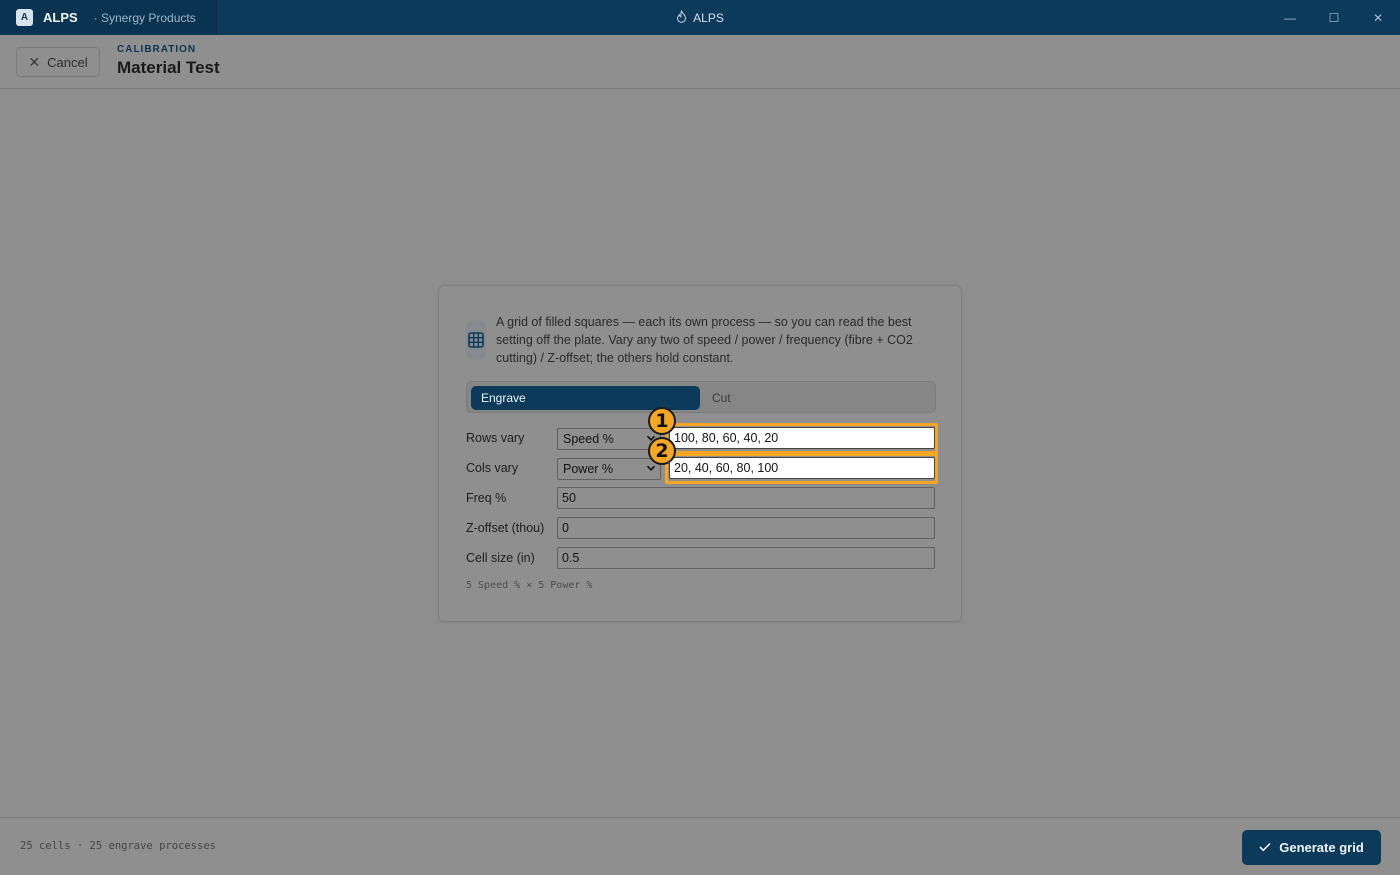 The image size is (1400, 875). What do you see at coordinates (24, 17) in the screenshot?
I see `app-badge-icon: A` at bounding box center [24, 17].